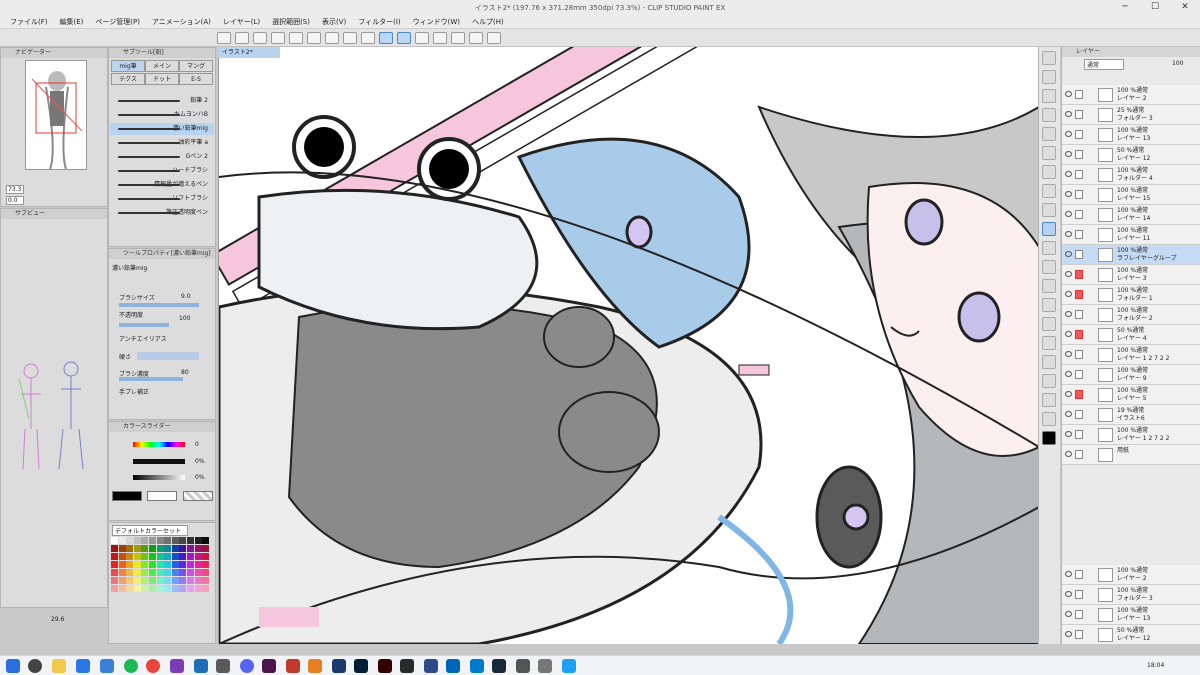  What do you see at coordinates (159, 461) in the screenshot?
I see `saturation-slider` at bounding box center [159, 461].